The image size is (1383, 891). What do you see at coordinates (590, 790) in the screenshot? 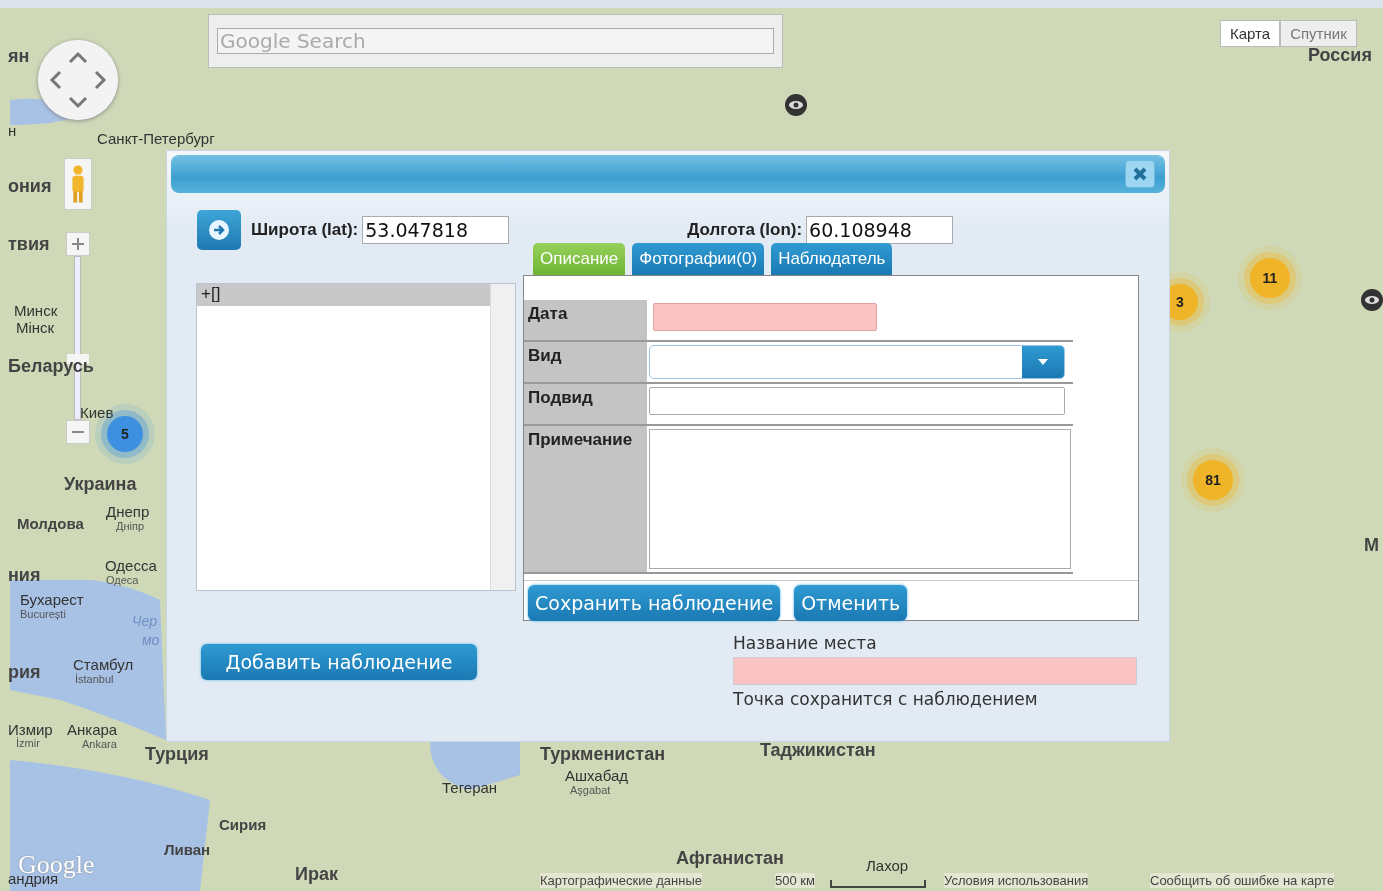
I see `map-label: Aşgabat` at bounding box center [590, 790].